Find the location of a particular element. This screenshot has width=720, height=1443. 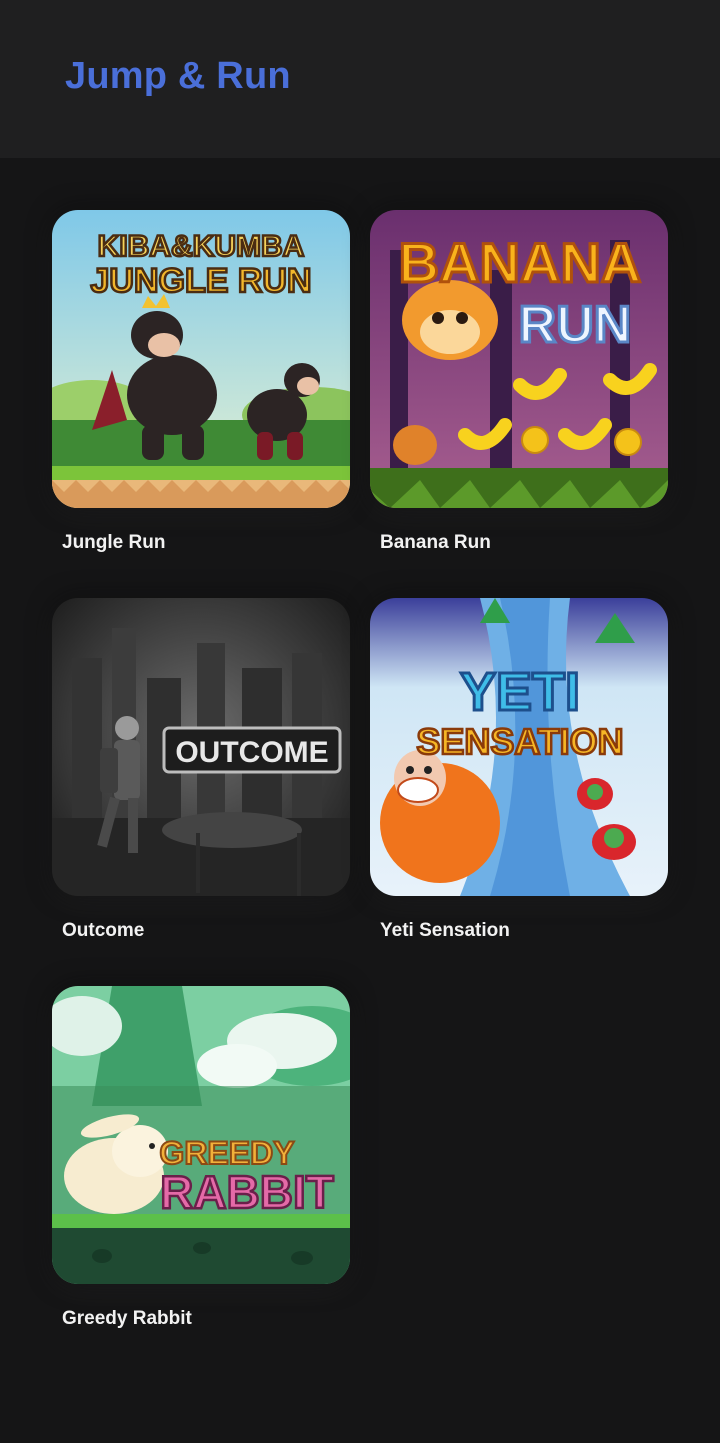

logo-text: RUN is located at coordinates (575, 325).